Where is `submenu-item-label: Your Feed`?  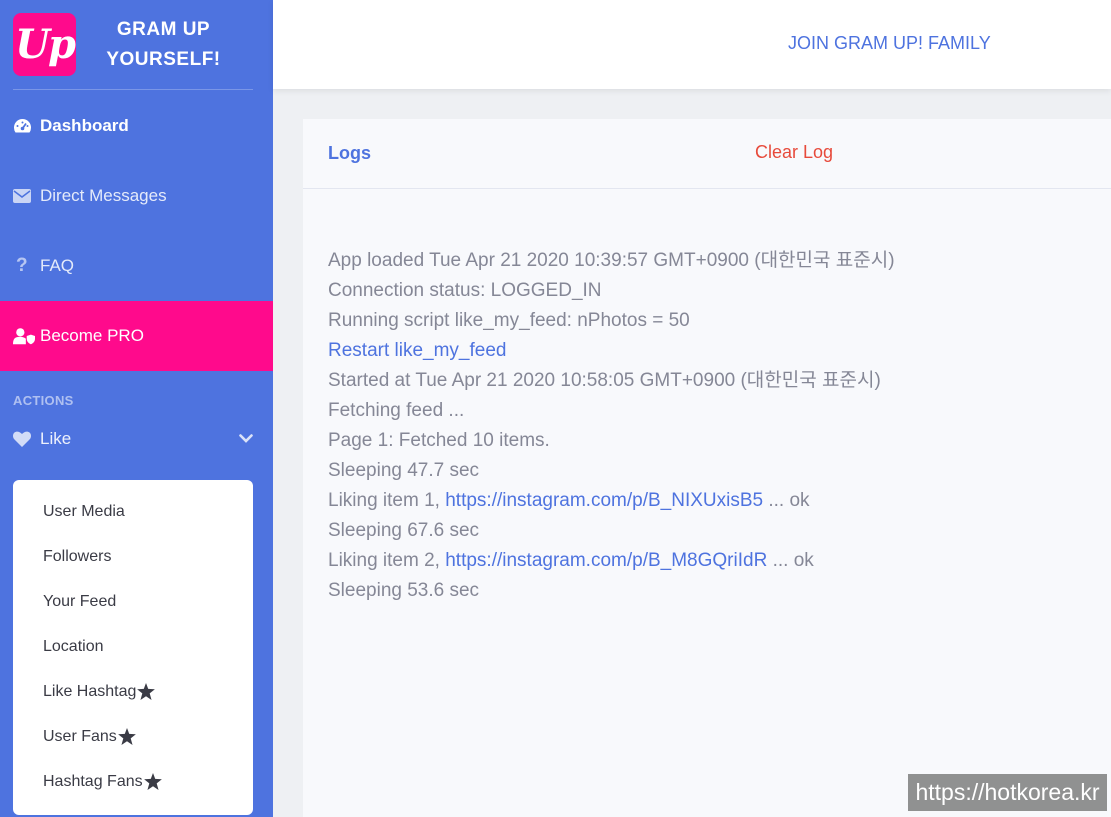 submenu-item-label: Your Feed is located at coordinates (80, 601).